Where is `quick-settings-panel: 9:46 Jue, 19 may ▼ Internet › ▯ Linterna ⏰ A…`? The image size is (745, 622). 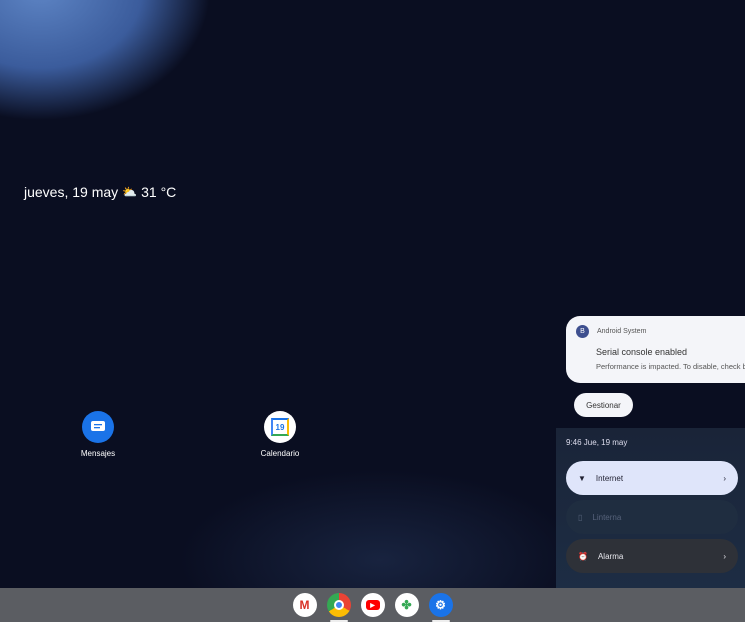
quick-settings-panel: 9:46 Jue, 19 may ▼ Internet › ▯ Linterna ⏰ A… is located at coordinates (650, 508).